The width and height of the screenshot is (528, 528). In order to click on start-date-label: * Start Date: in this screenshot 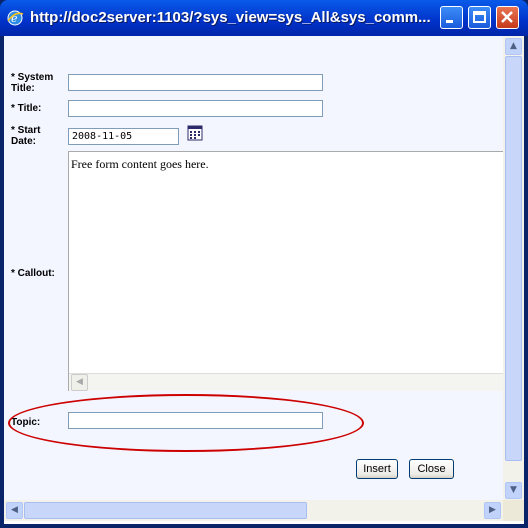, I will do `click(26, 136)`.